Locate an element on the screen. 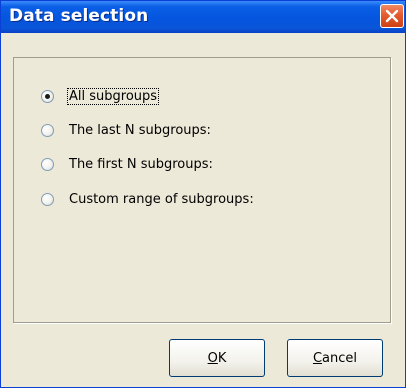 This screenshot has height=388, width=406. radio-custom-range is located at coordinates (47, 199).